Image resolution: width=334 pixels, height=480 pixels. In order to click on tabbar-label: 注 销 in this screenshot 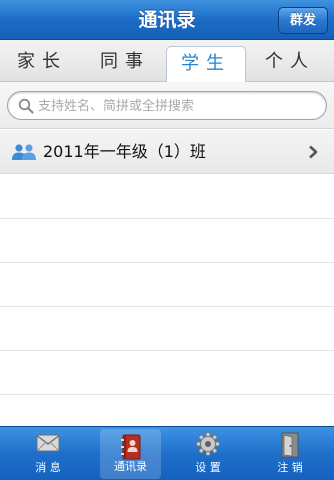, I will do `click(290, 467)`.